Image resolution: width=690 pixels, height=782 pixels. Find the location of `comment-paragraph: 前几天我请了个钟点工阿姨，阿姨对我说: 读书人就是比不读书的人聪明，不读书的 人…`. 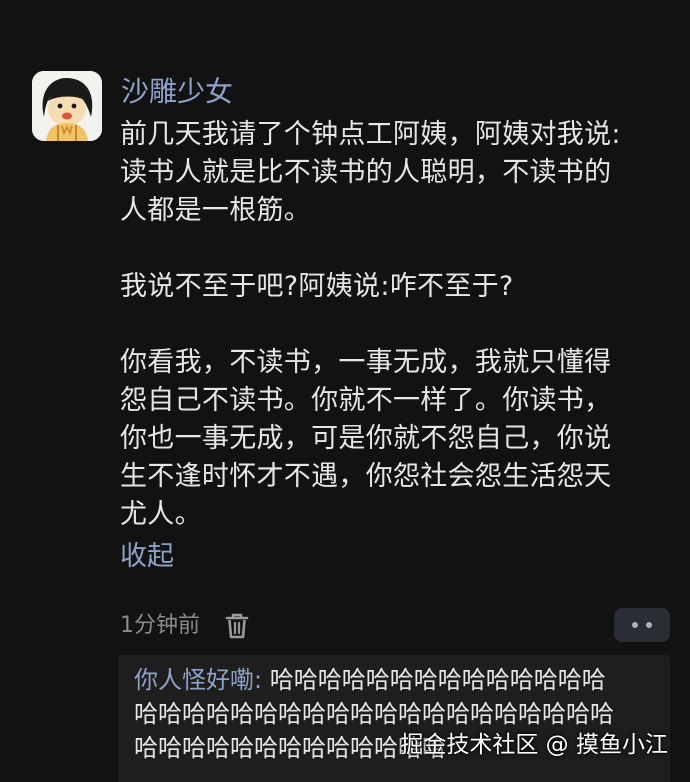

comment-paragraph: 前几天我请了个钟点工阿姨，阿姨对我说: 读书人就是比不读书的人聪明，不读书的 人… is located at coordinates (390, 173).